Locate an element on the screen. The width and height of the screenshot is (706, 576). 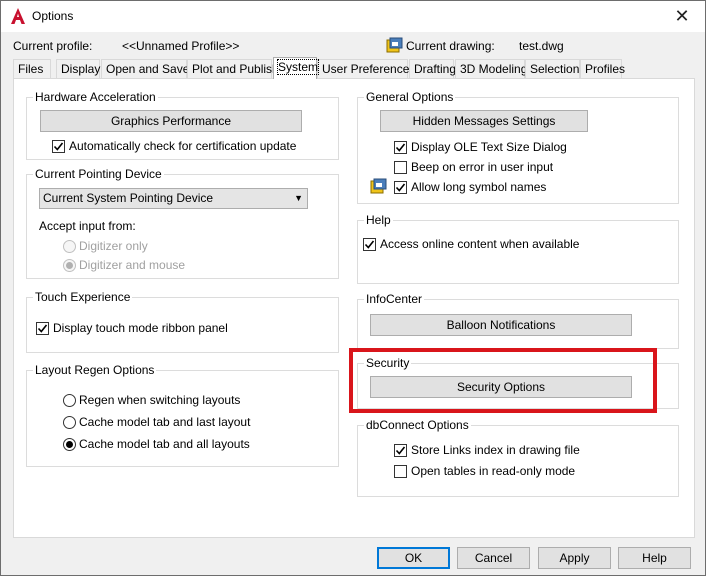
tab-plot-and-publish: Plot and Publish is located at coordinates (233, 69).